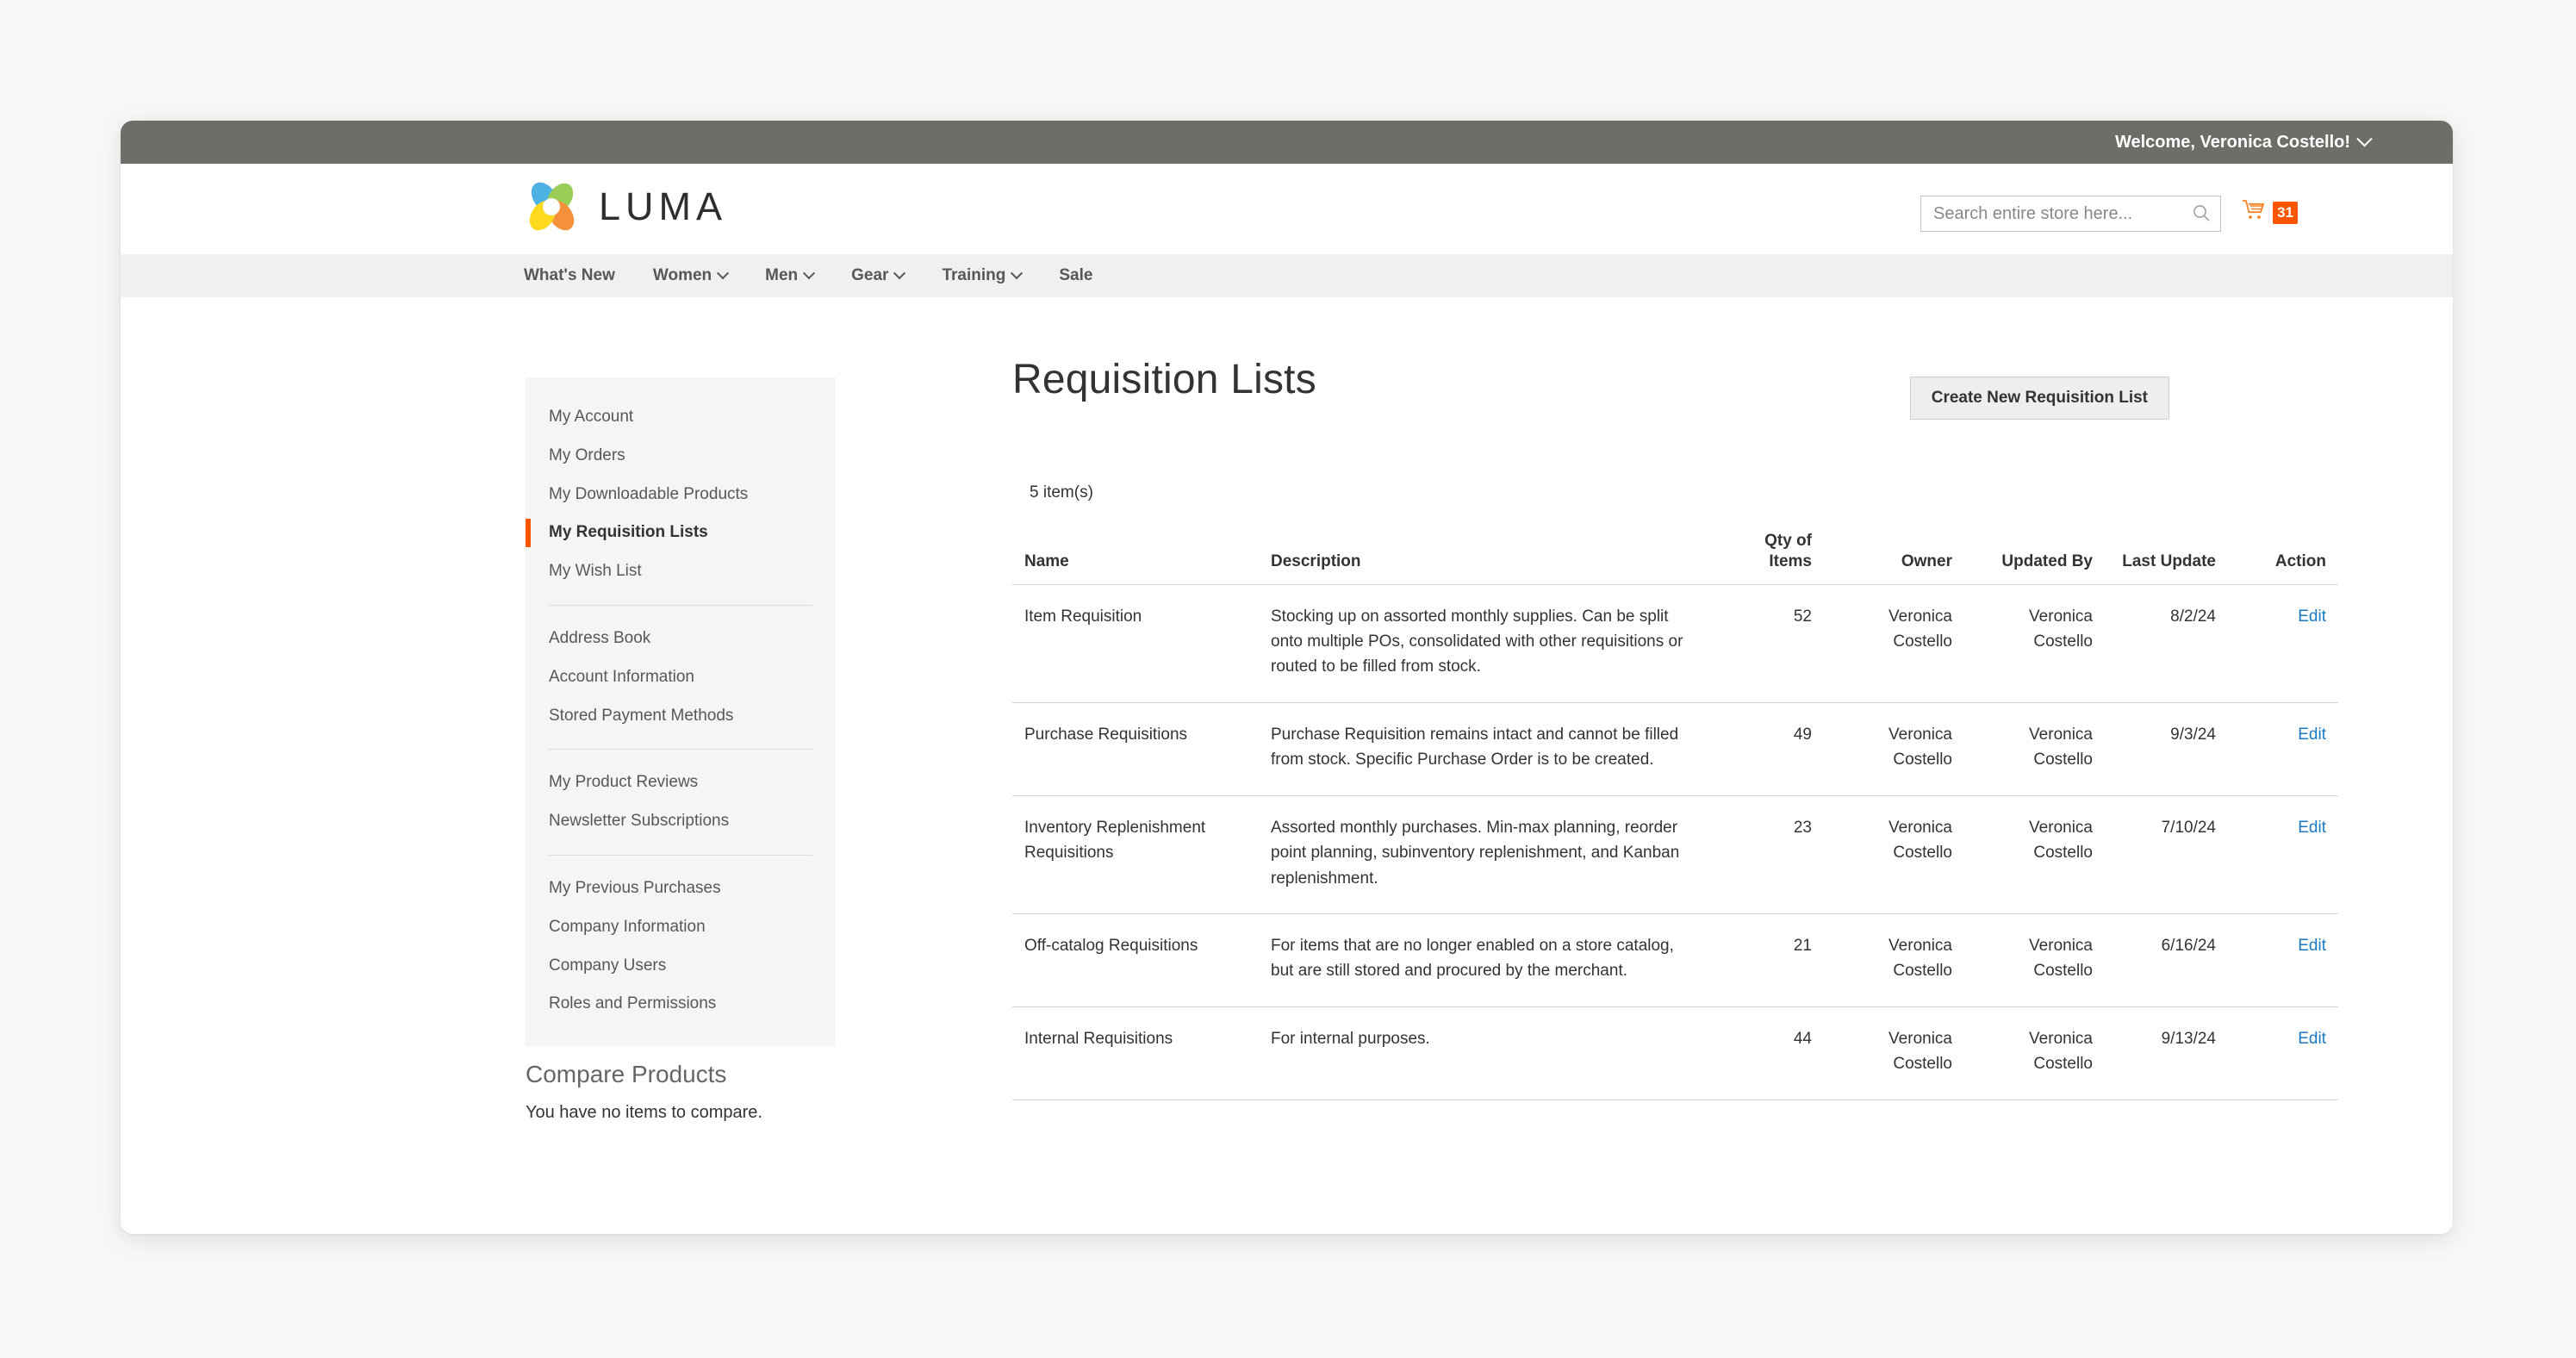  What do you see at coordinates (791, 276) in the screenshot?
I see `nav-item-men: Men` at bounding box center [791, 276].